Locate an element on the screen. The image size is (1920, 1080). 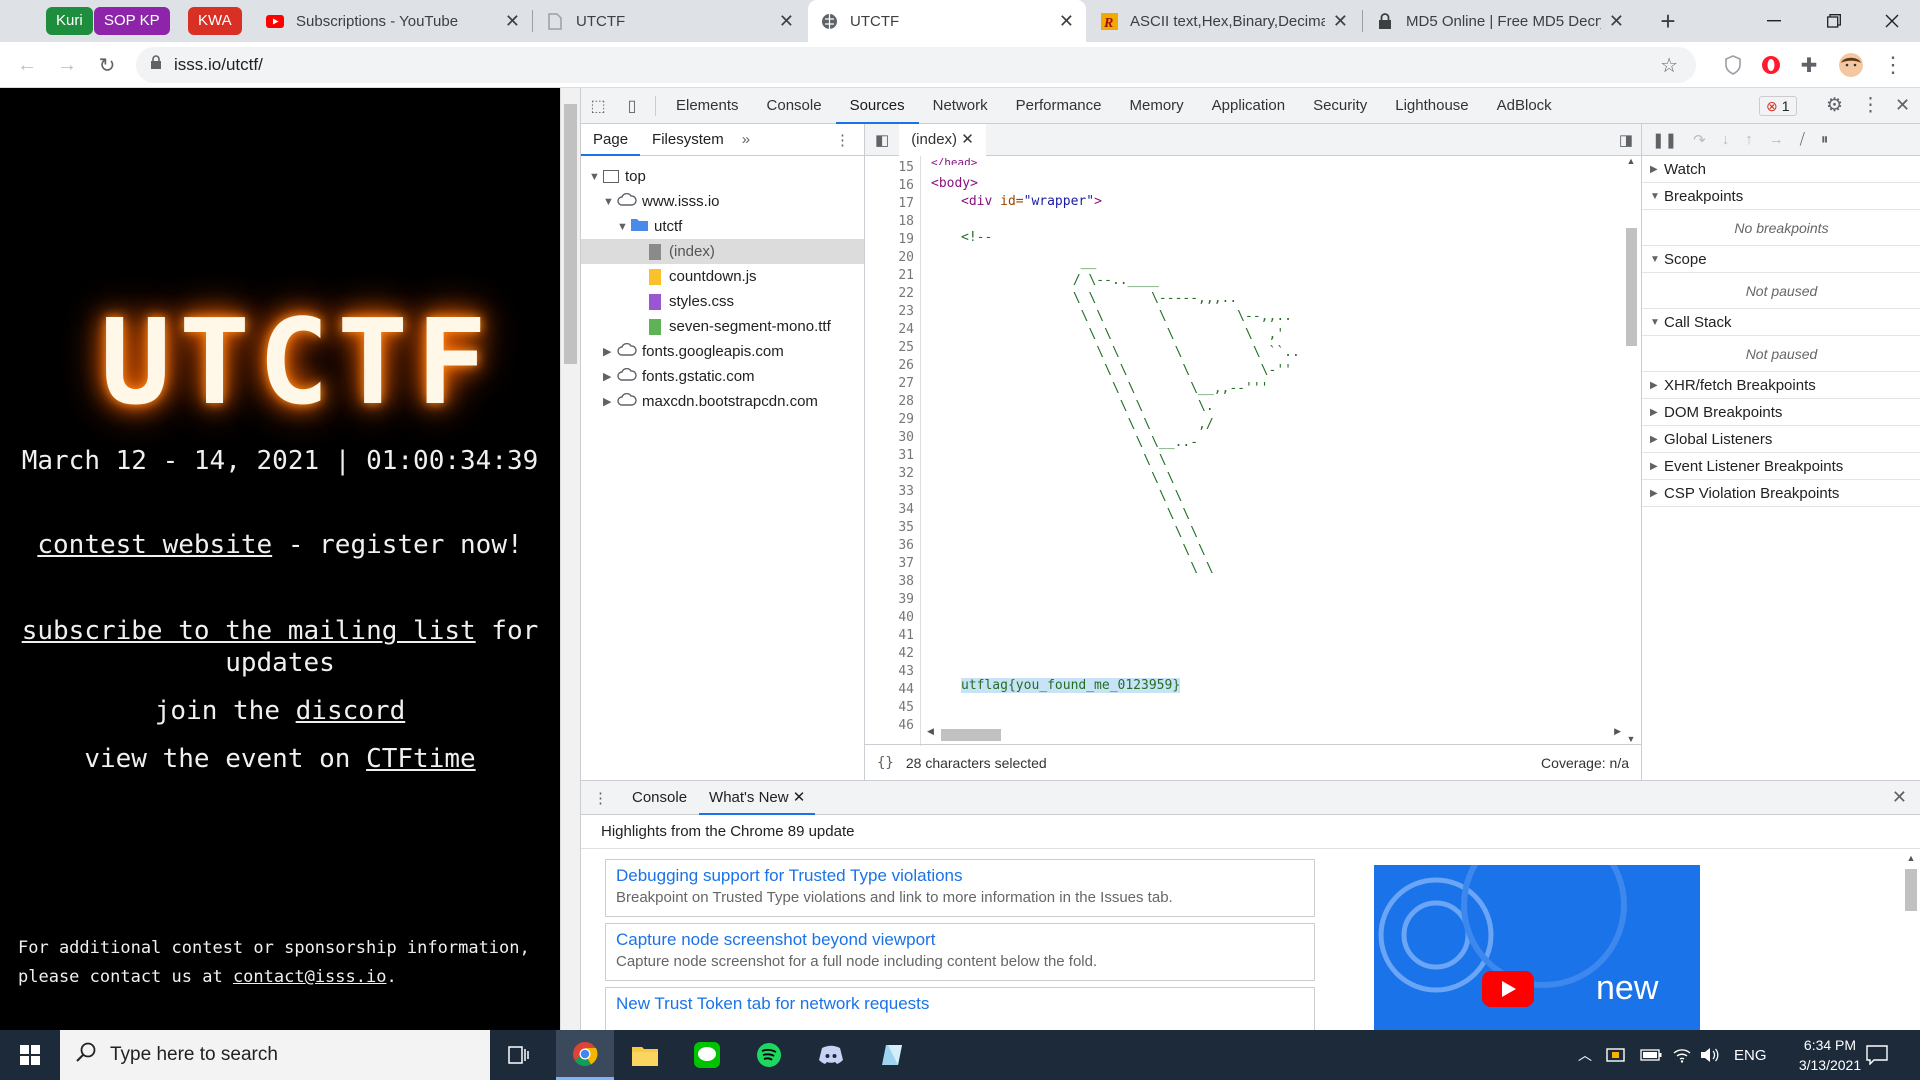
drawer-tab-console: Console is located at coordinates (659, 797).